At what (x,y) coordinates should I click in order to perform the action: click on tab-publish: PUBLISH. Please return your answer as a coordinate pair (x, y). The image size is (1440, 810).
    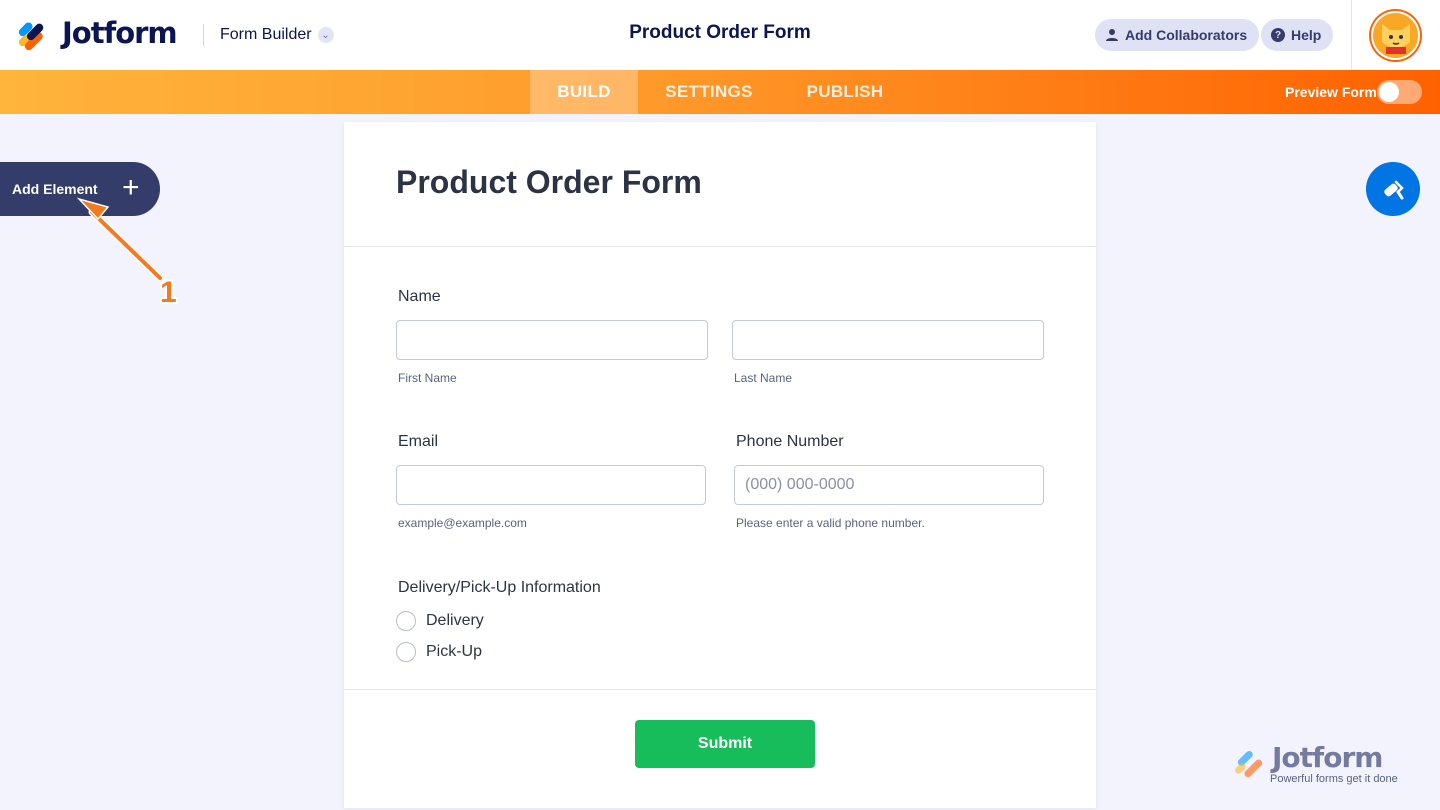
    Looking at the image, I should click on (845, 92).